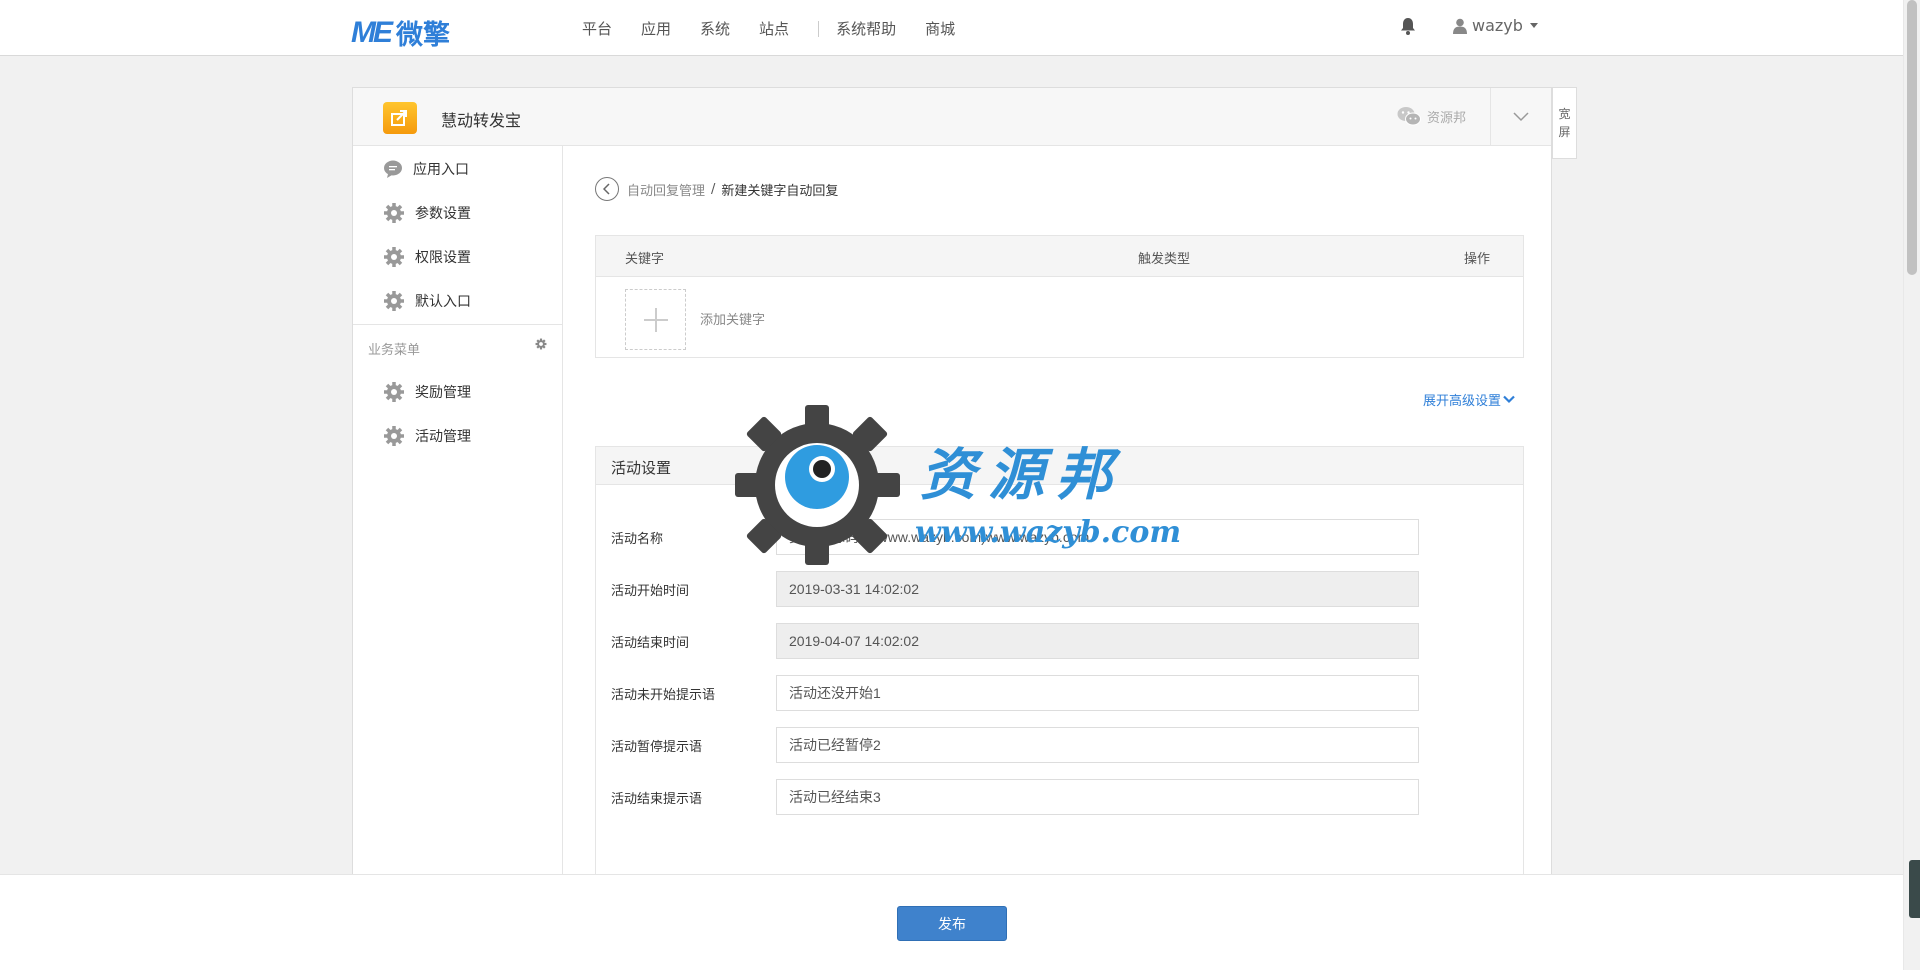  Describe the element at coordinates (1460, 26) in the screenshot. I see `user-icon` at that location.